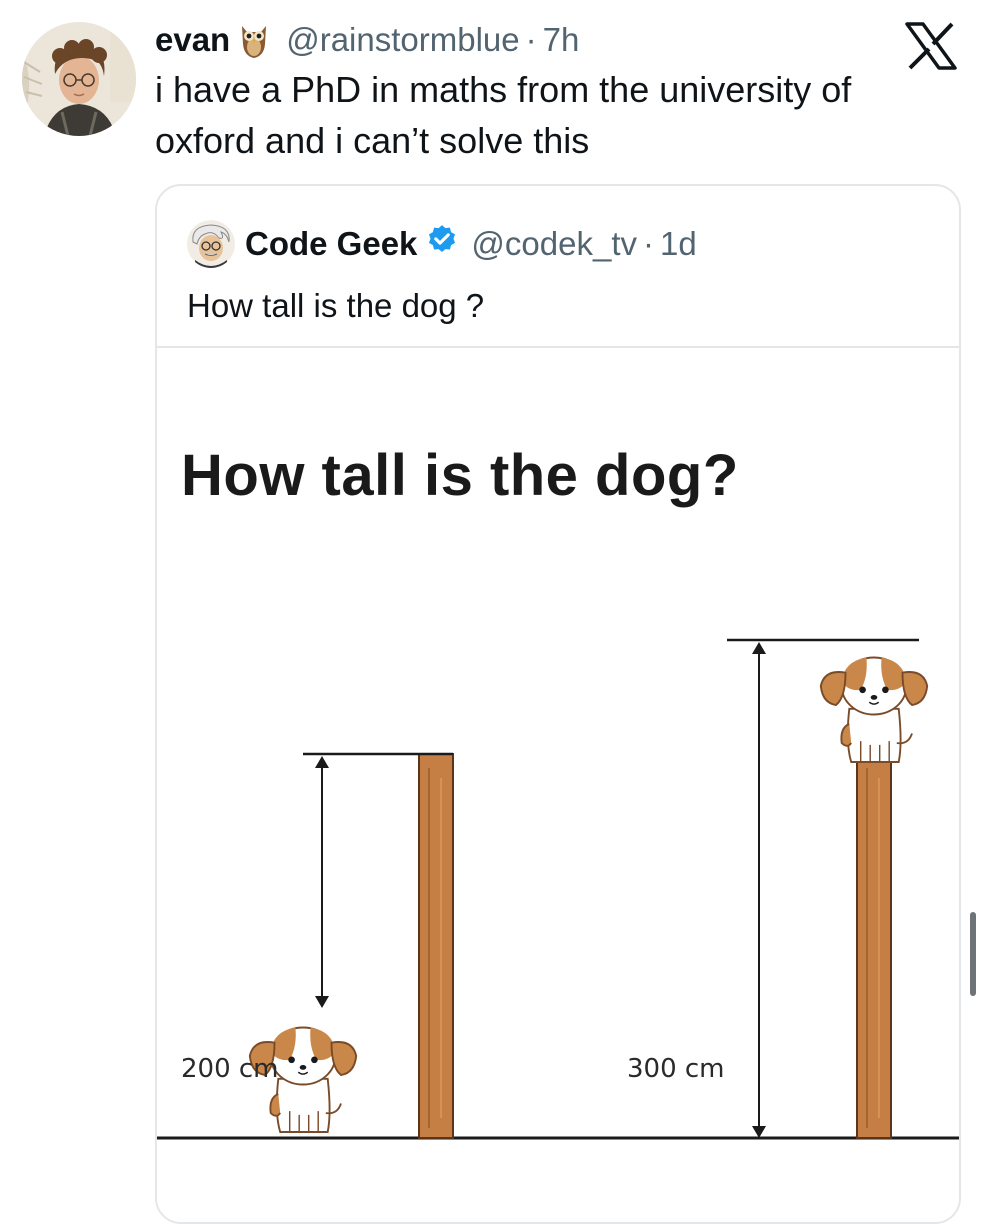 The width and height of the screenshot is (984, 1224). I want to click on quoted-tweet-text: How tall is the dog ?, so click(336, 305).